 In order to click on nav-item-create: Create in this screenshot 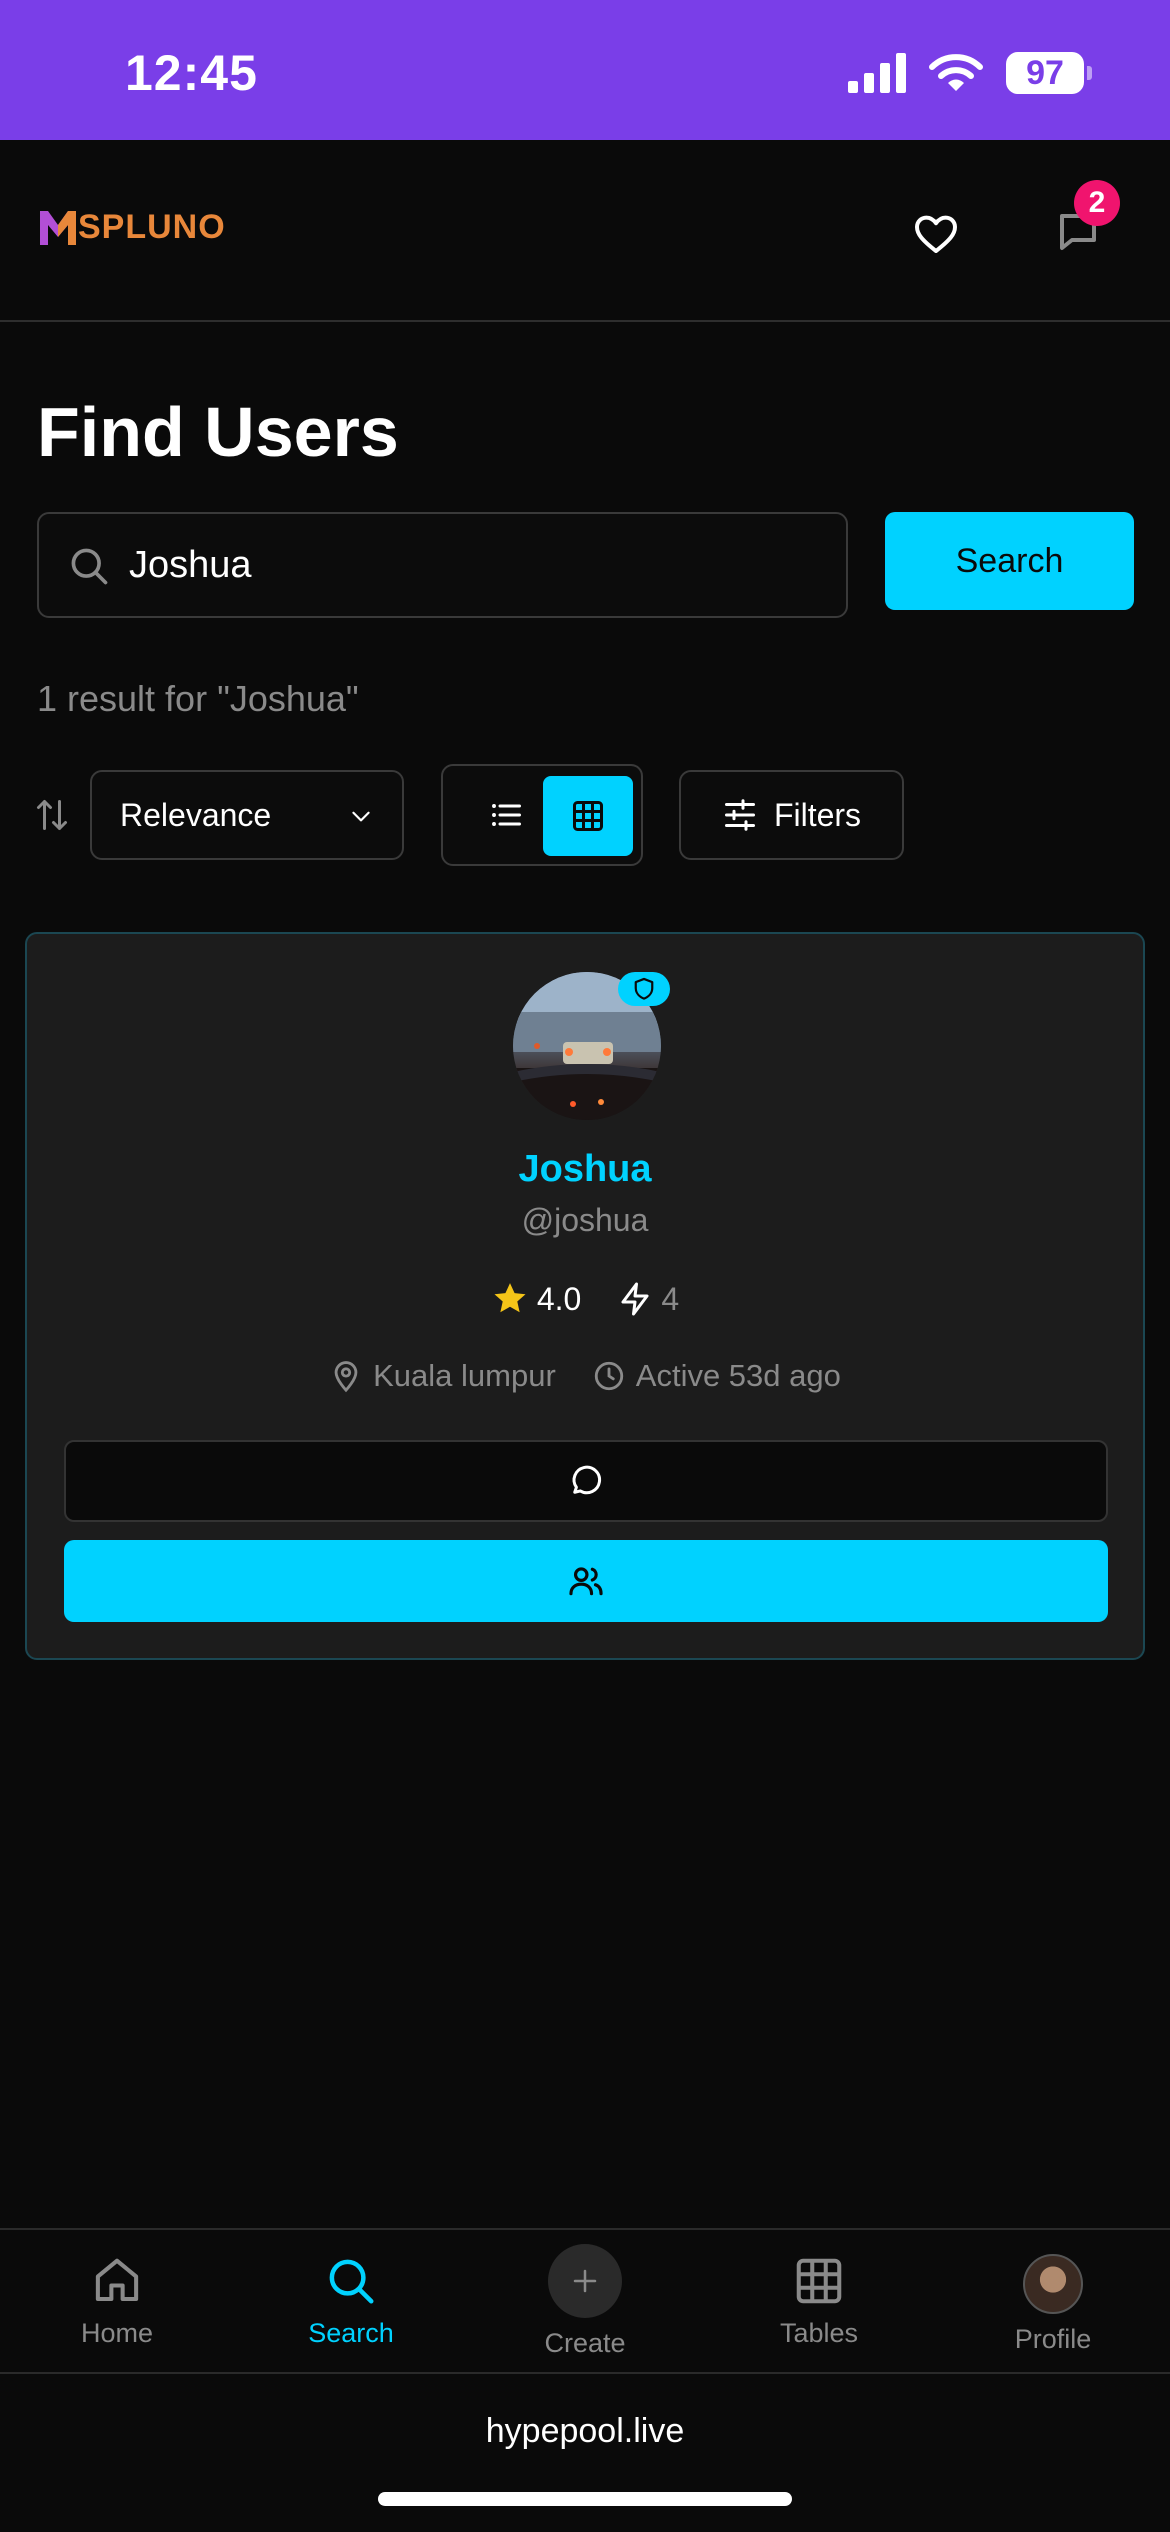, I will do `click(585, 2301)`.